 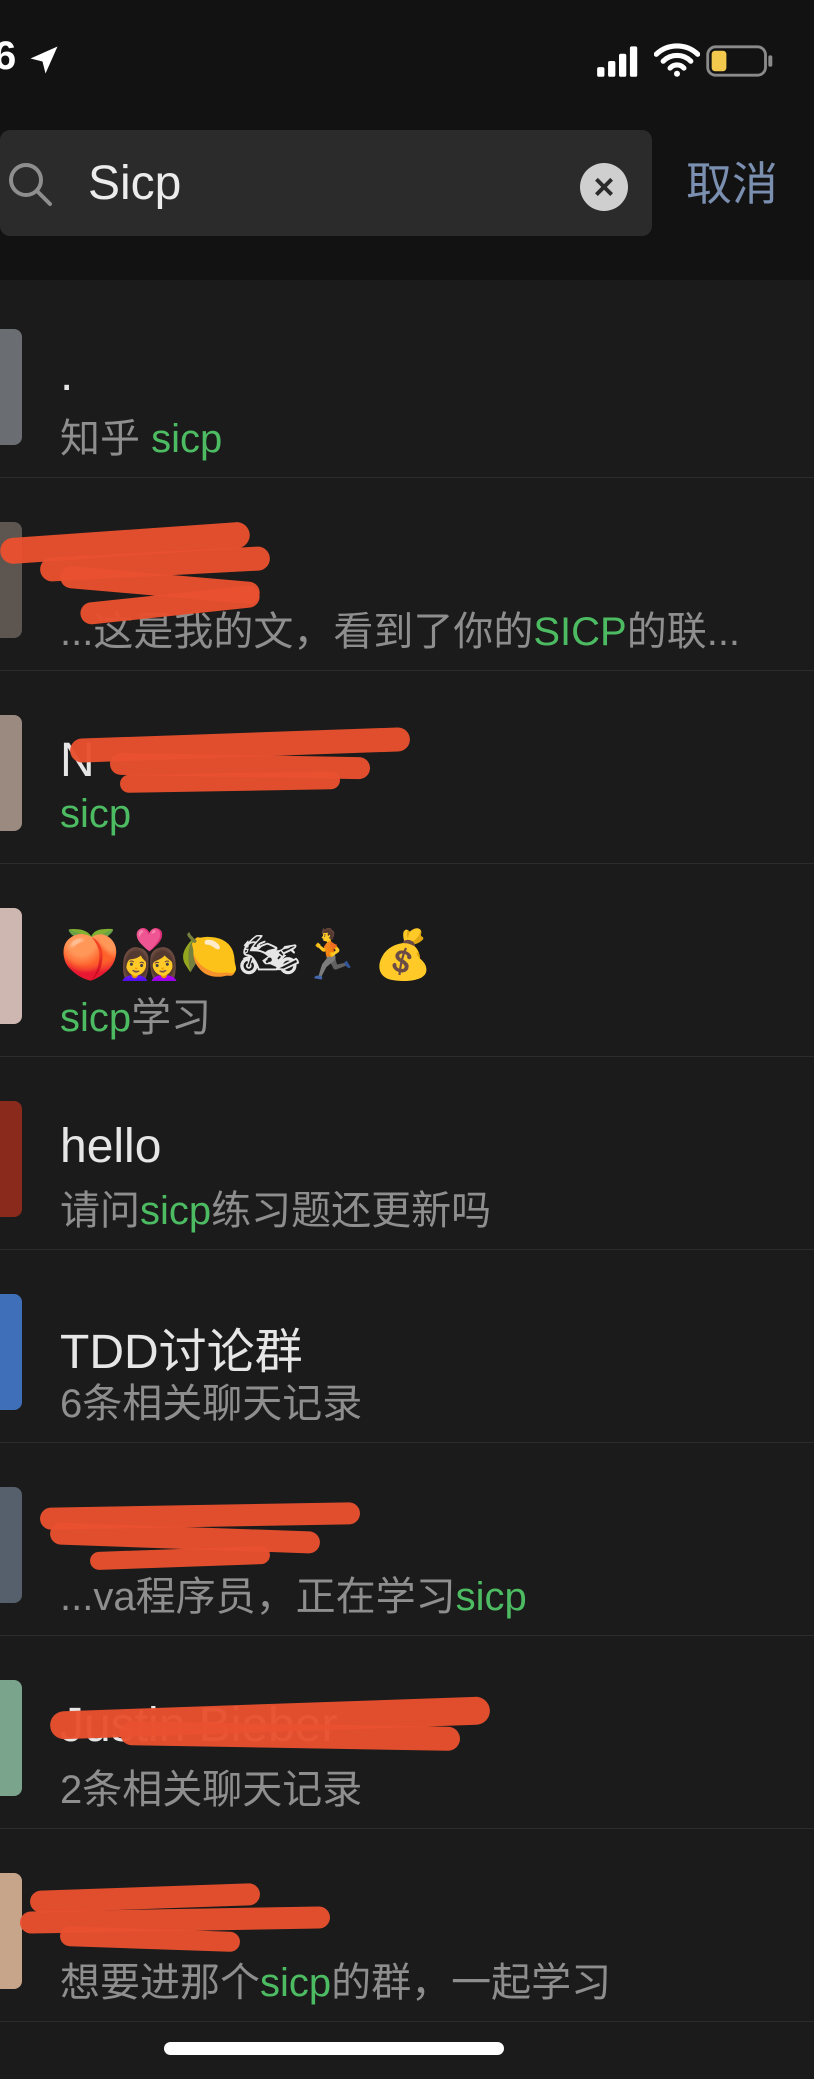 I want to click on clear-search-button: ×, so click(x=604, y=187).